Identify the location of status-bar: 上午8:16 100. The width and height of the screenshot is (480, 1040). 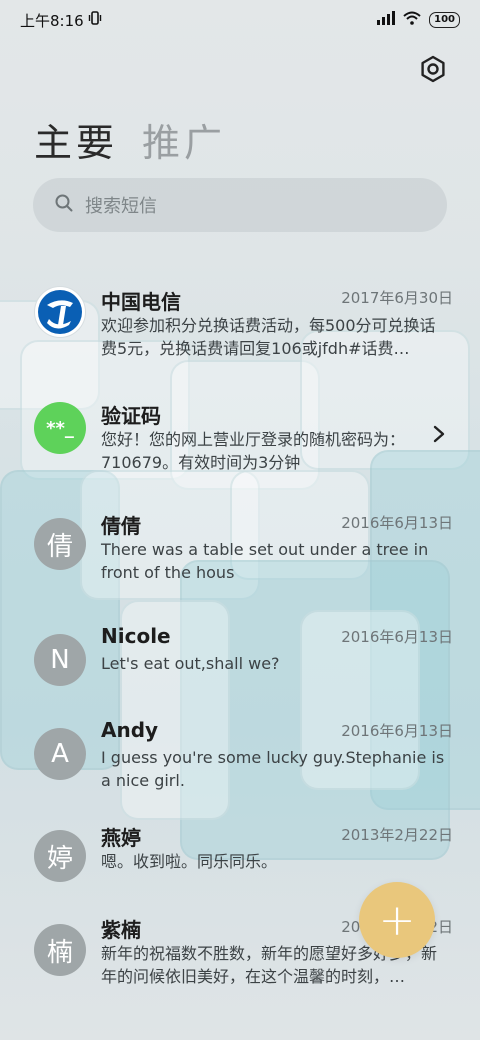
(240, 20).